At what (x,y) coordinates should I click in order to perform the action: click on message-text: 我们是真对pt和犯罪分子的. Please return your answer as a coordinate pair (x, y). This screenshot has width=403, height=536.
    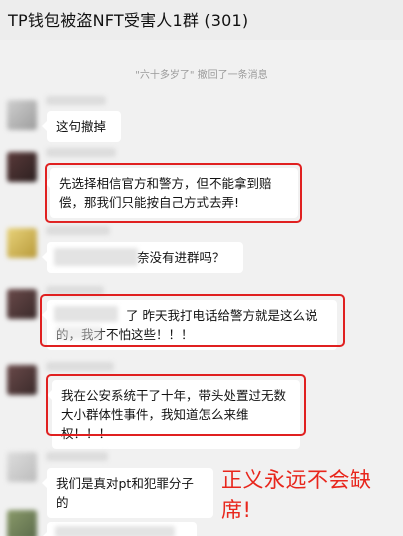
    Looking at the image, I should click on (125, 493).